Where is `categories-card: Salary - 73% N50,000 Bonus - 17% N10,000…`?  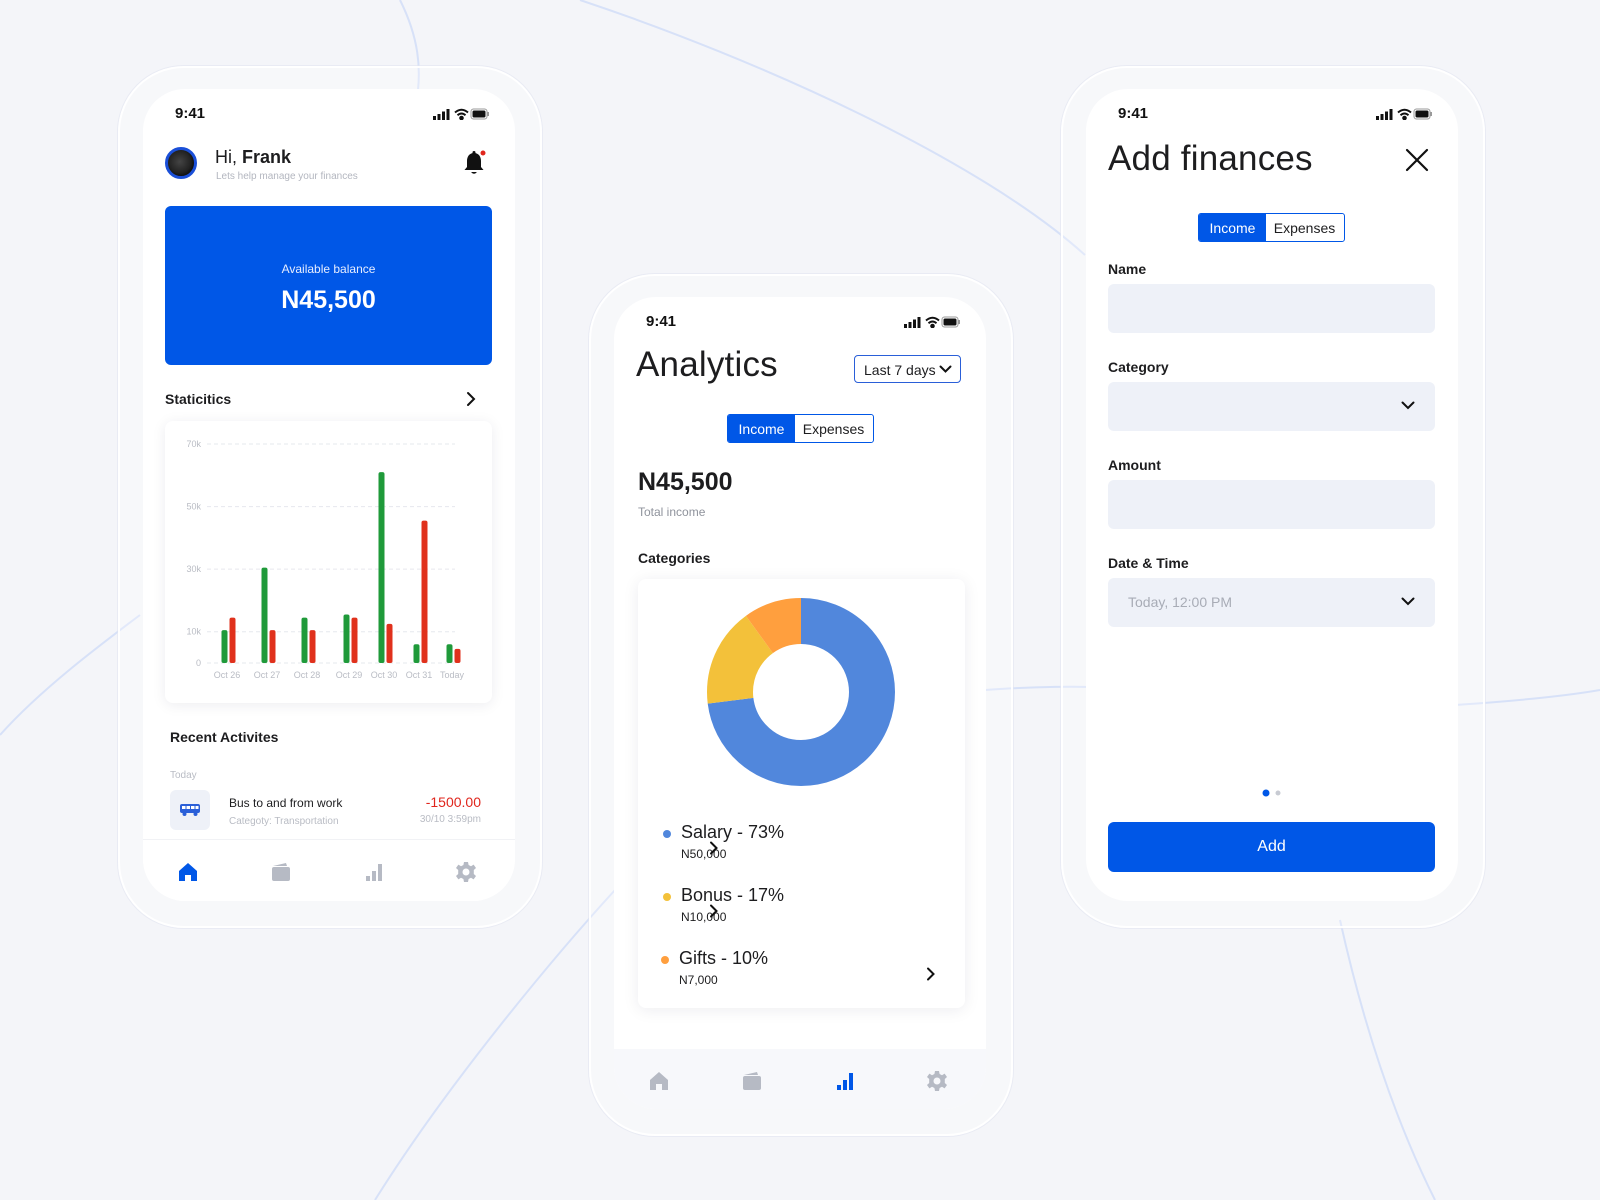
categories-card: Salary - 73% N50,000 Bonus - 17% N10,000… is located at coordinates (801, 793).